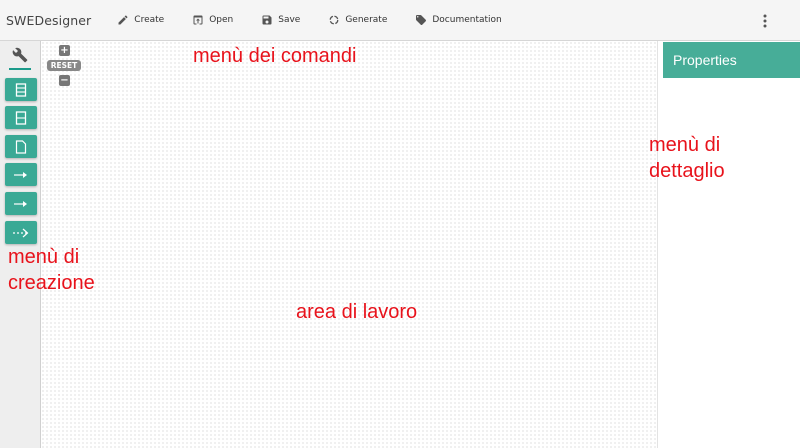 The height and width of the screenshot is (448, 800). I want to click on class-tool-button, so click(21, 89).